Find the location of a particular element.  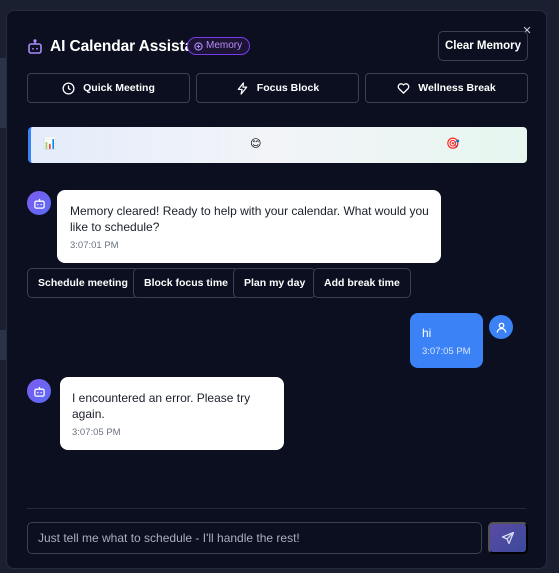

memory-badge-label: Memory is located at coordinates (224, 45).